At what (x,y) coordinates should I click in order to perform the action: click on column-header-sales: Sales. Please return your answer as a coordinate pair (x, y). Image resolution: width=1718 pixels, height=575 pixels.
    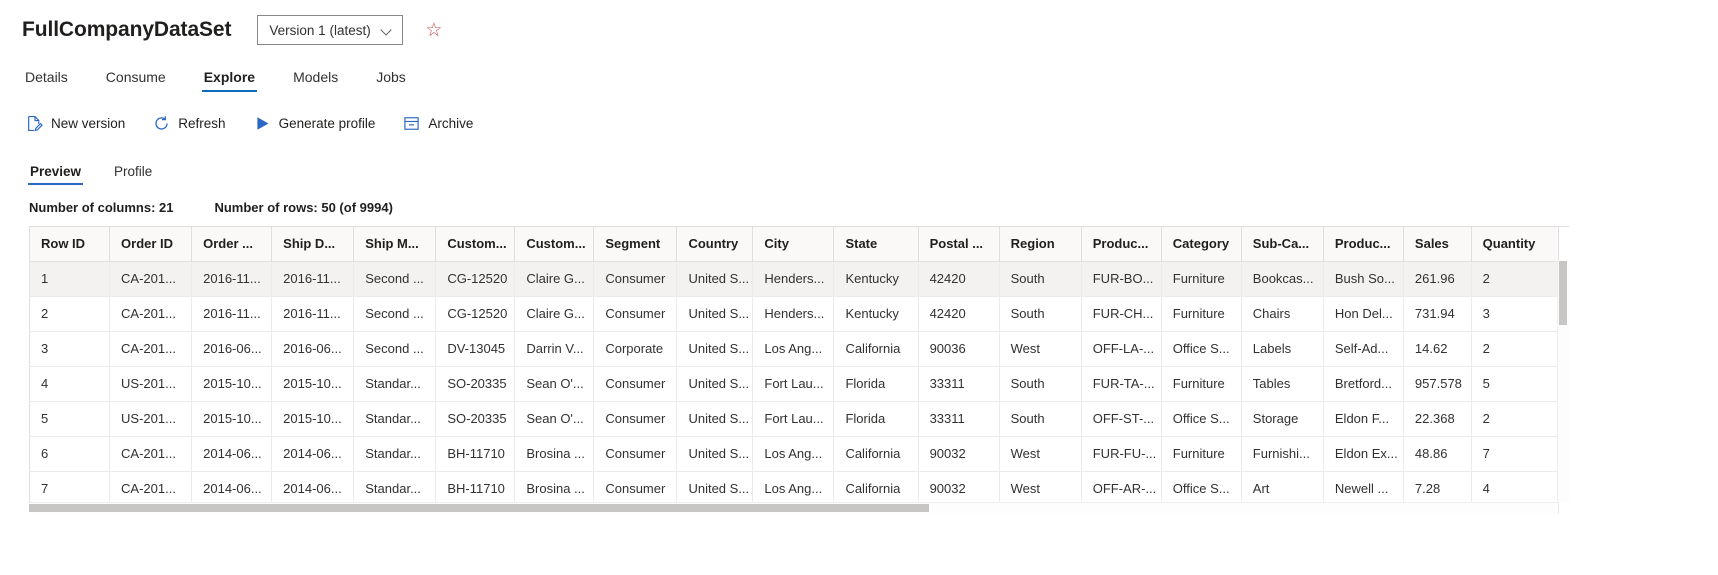
    Looking at the image, I should click on (1437, 244).